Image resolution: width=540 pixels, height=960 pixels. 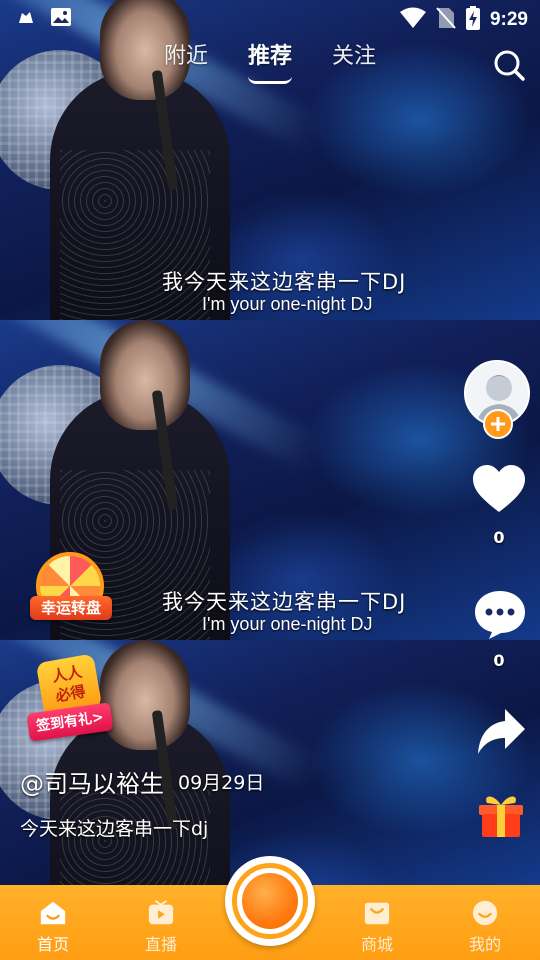 I want to click on post-description: 今天来这边客串一下dj, so click(x=114, y=829).